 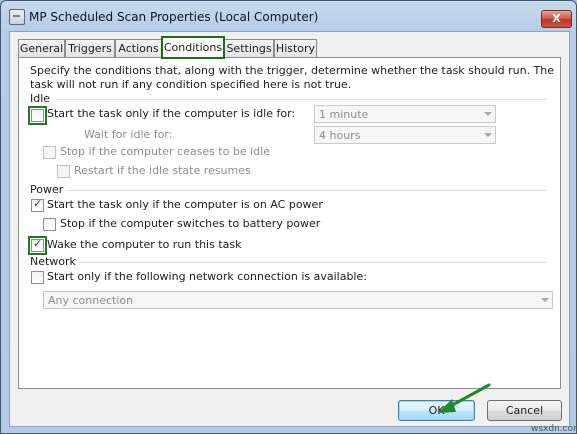 I want to click on cancel-button: Cancel, so click(x=524, y=410).